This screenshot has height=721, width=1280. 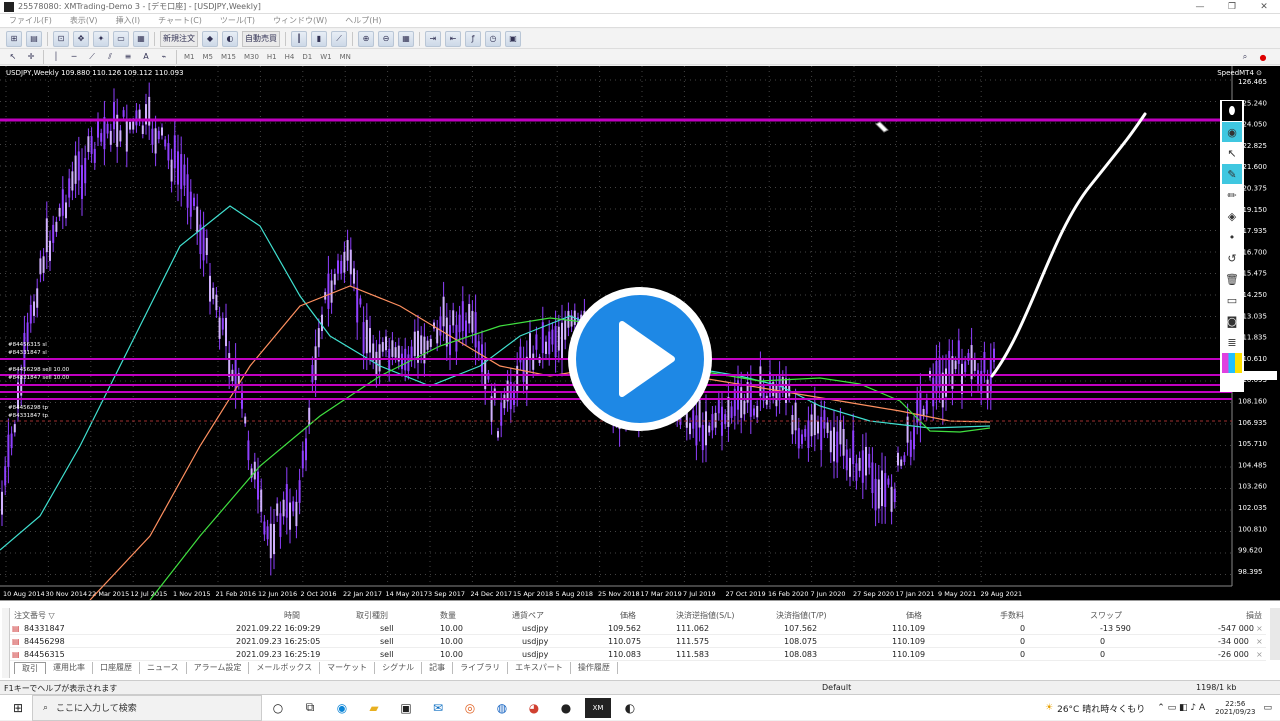 I want to click on col-tp: 決済指値(T/P), so click(x=801, y=615).